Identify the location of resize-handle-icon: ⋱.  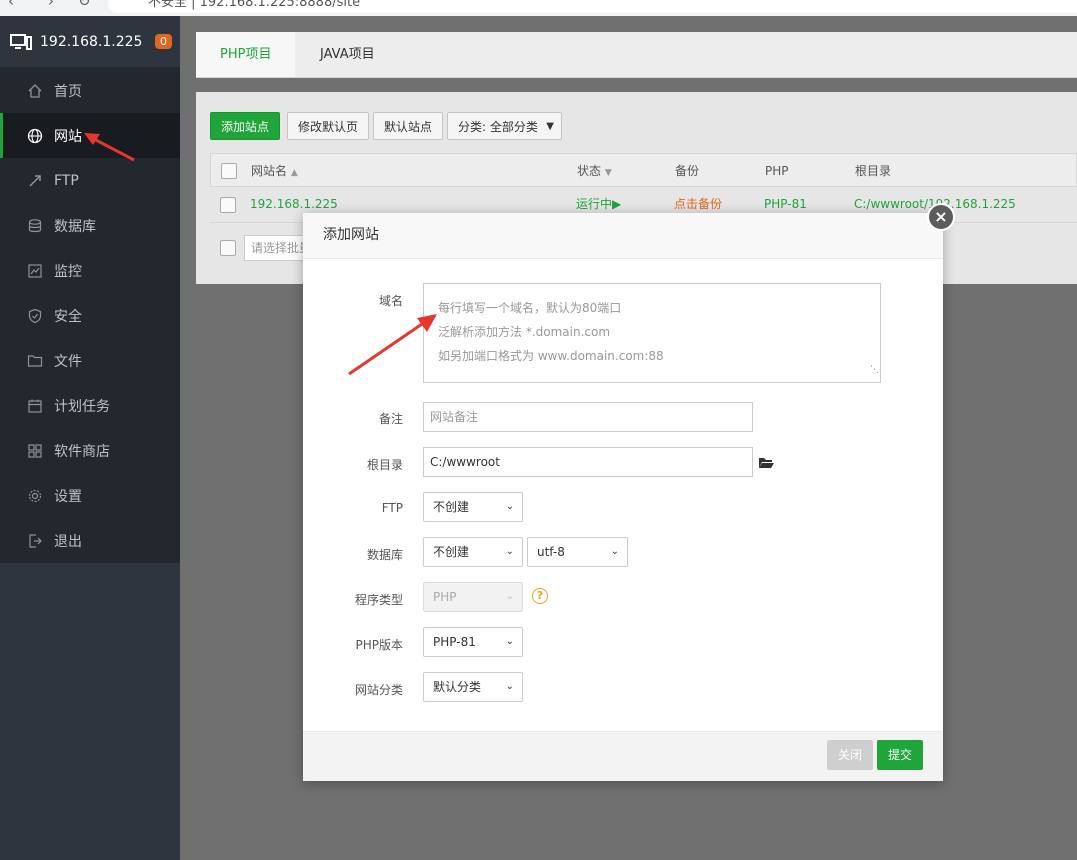
(874, 370).